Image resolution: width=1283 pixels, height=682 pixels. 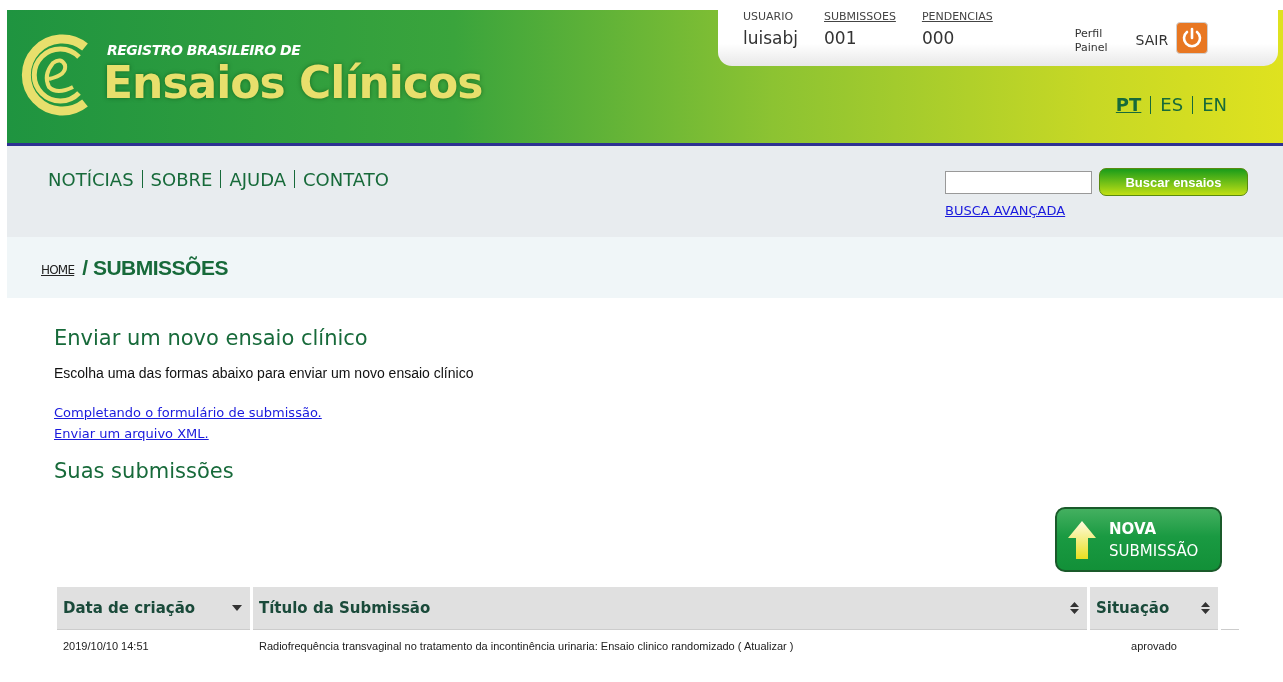 I want to click on search-field, so click(x=1018, y=182).